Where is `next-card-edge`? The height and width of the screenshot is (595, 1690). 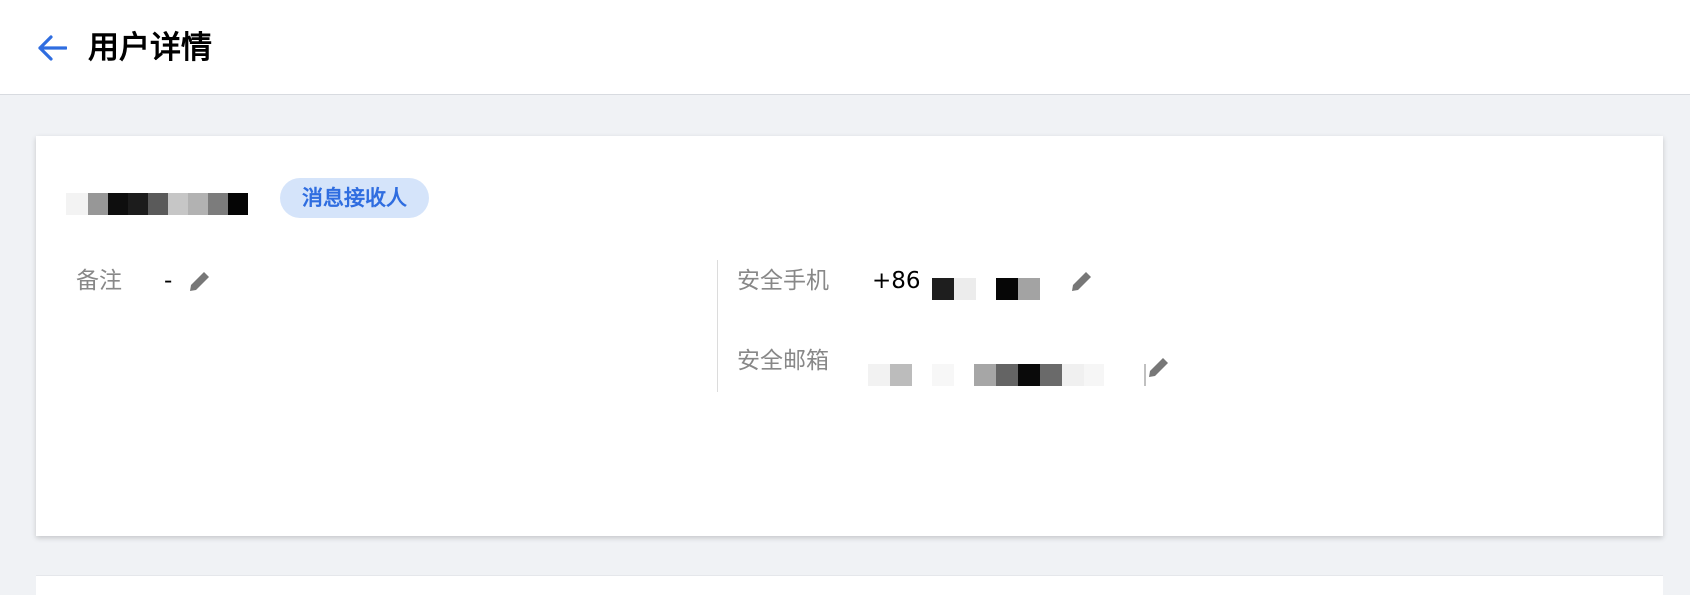
next-card-edge is located at coordinates (849, 585).